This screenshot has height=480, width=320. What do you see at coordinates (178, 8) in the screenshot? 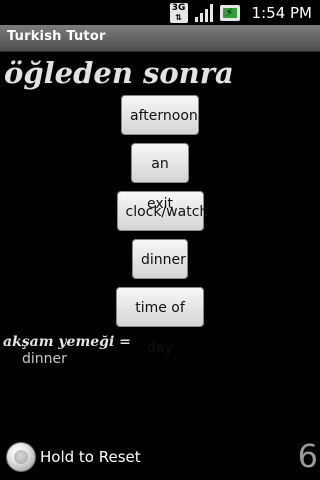
I see `network-badge-label: 3G` at bounding box center [178, 8].